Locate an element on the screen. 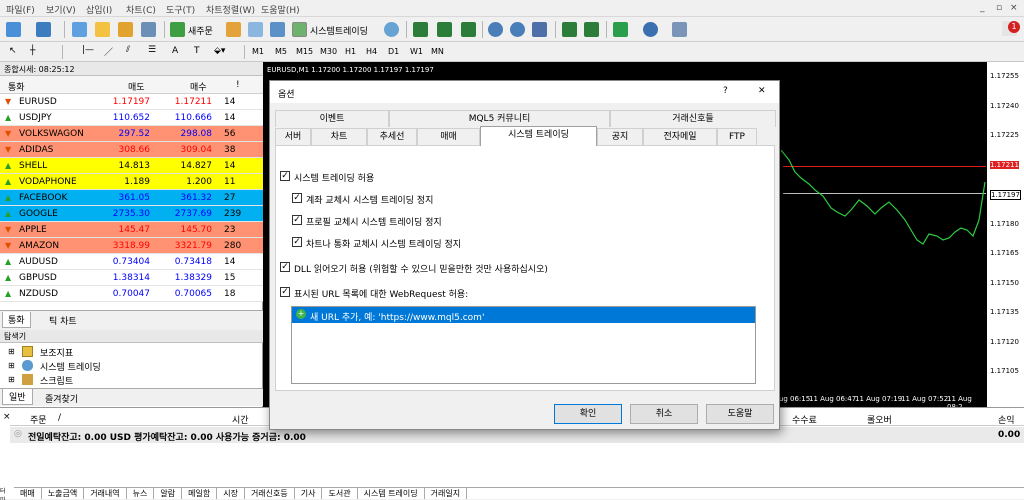 This screenshot has width=1024, height=500. new-order-button: 새주문 is located at coordinates (200, 30).